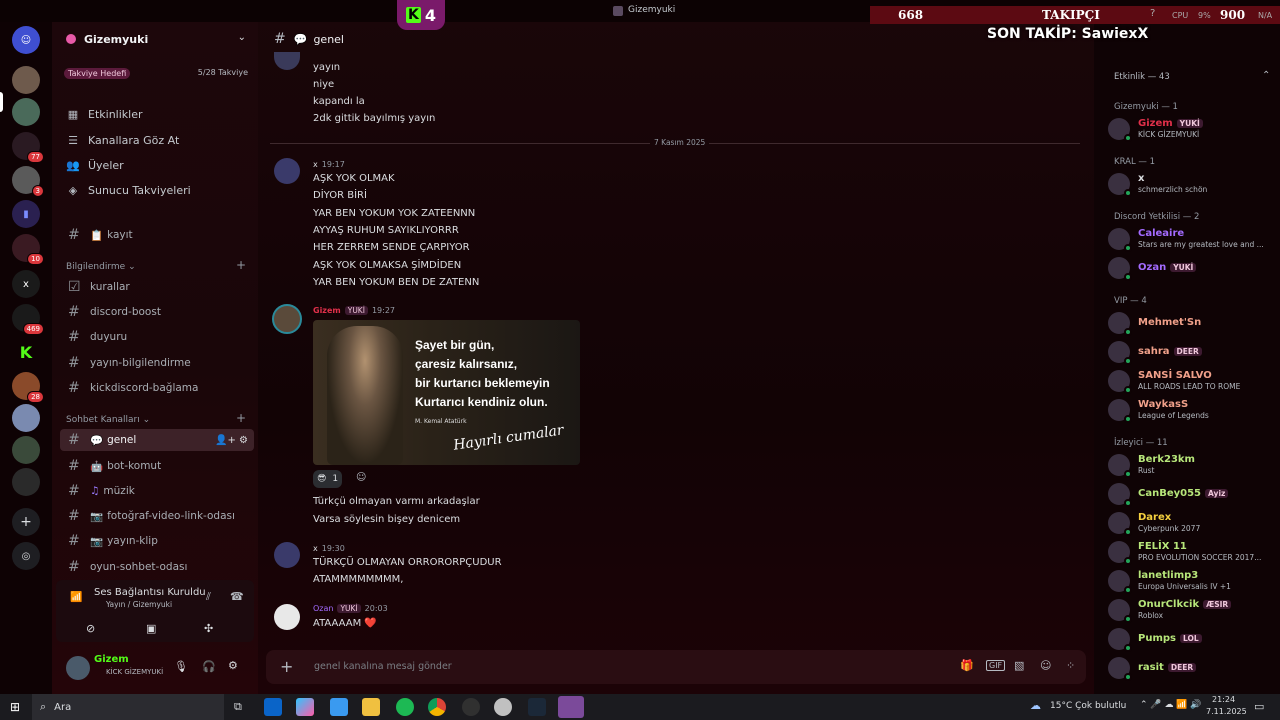  Describe the element at coordinates (231, 440) in the screenshot. I see `channel-settings-icon: 👤+ ⚙` at that location.